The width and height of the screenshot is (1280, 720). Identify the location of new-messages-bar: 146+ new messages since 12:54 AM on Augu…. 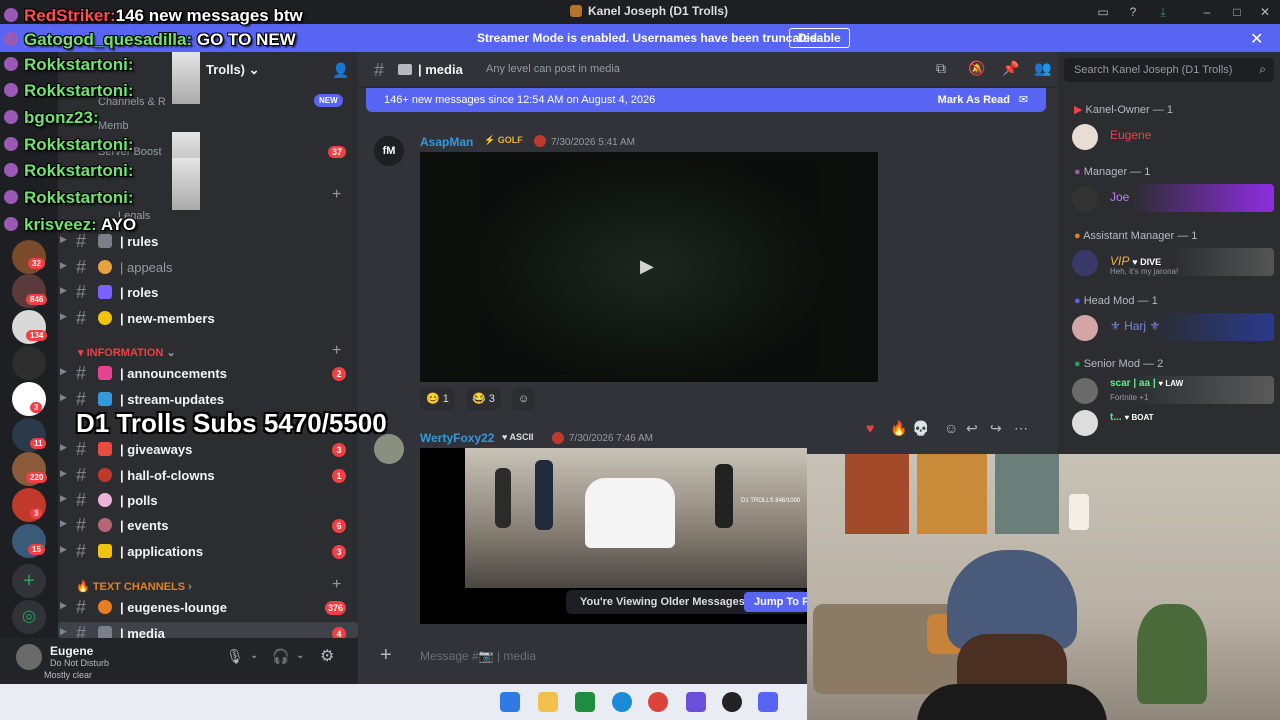
(706, 100).